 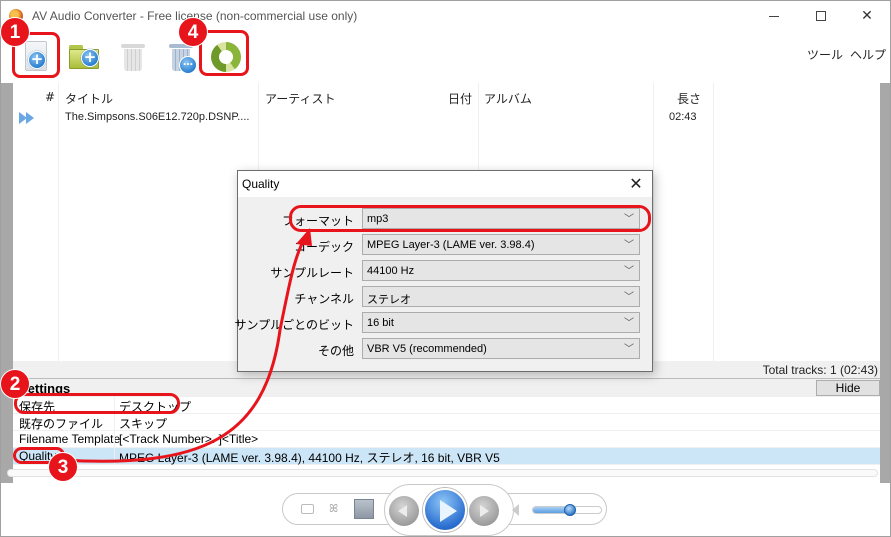 What do you see at coordinates (63, 467) in the screenshot?
I see `annotation-marker-3: 3` at bounding box center [63, 467].